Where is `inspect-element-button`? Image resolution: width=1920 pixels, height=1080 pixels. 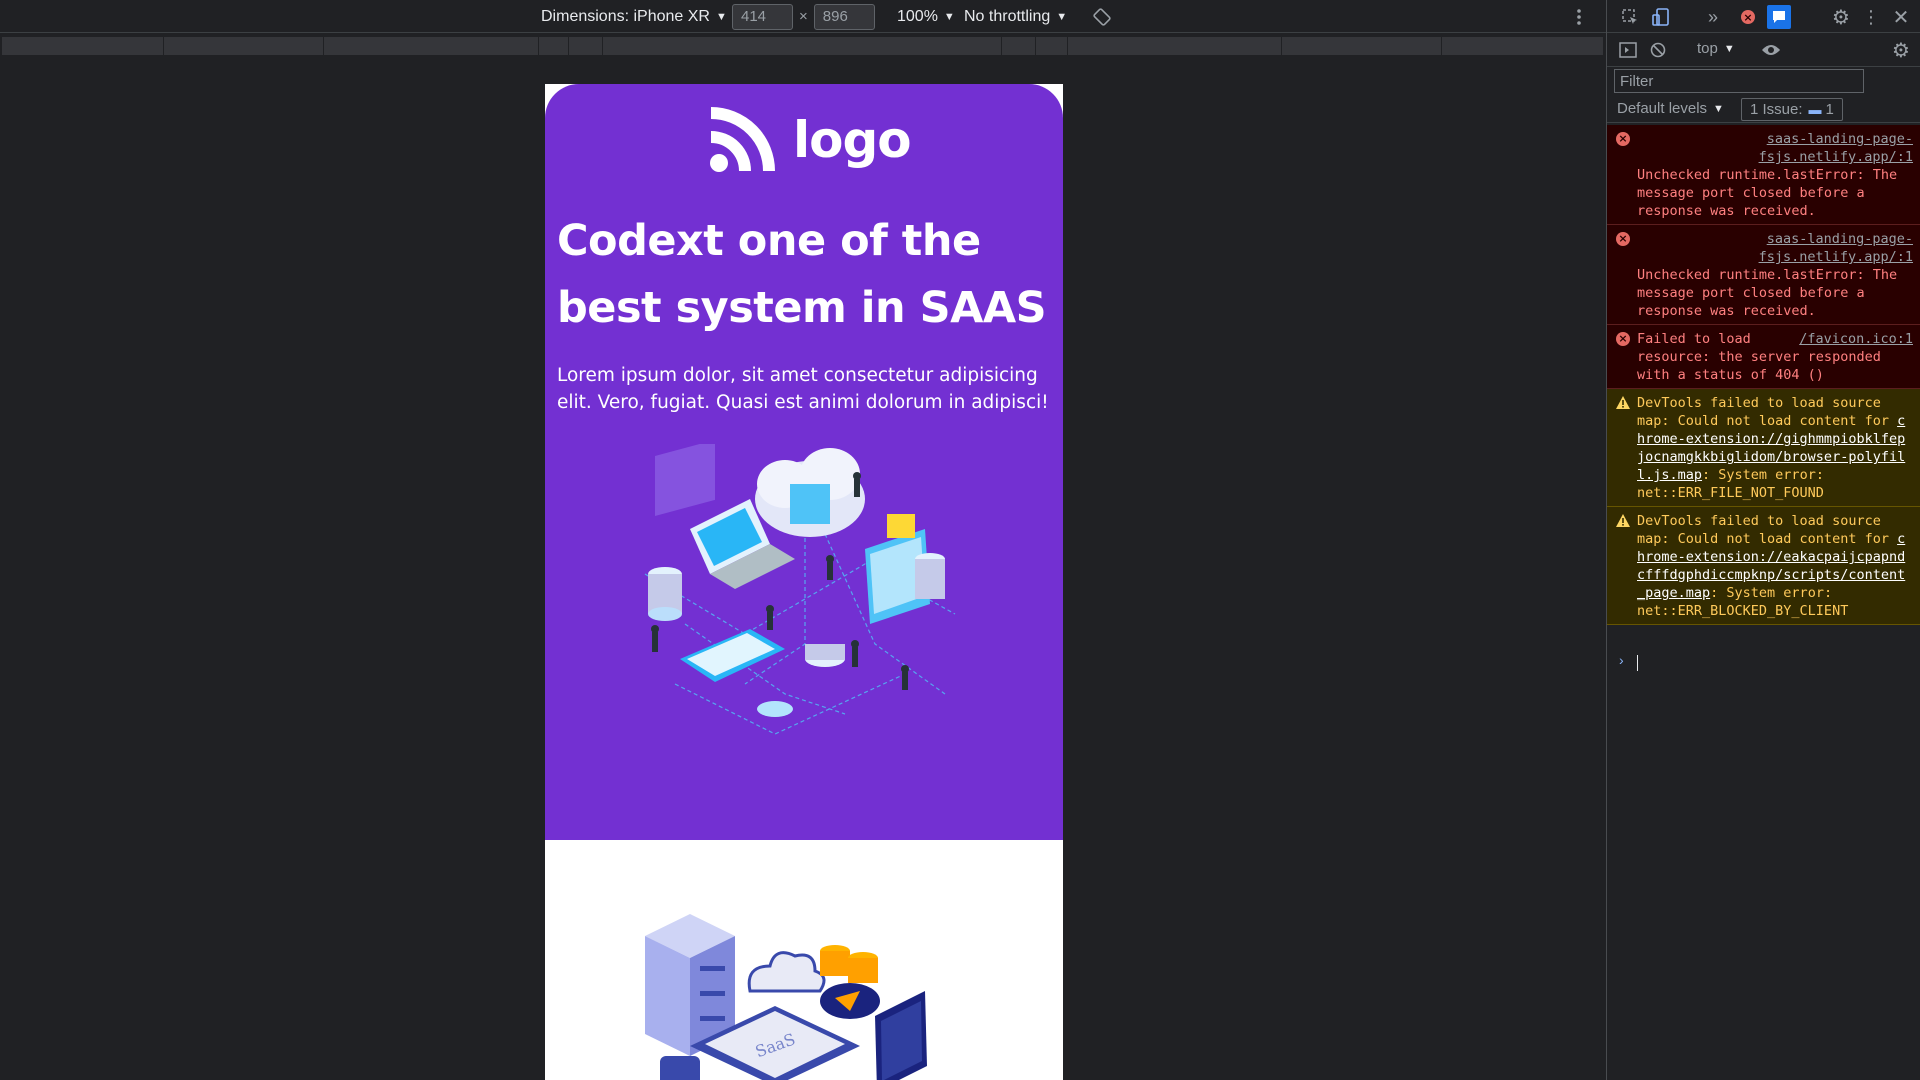 inspect-element-button is located at coordinates (1630, 17).